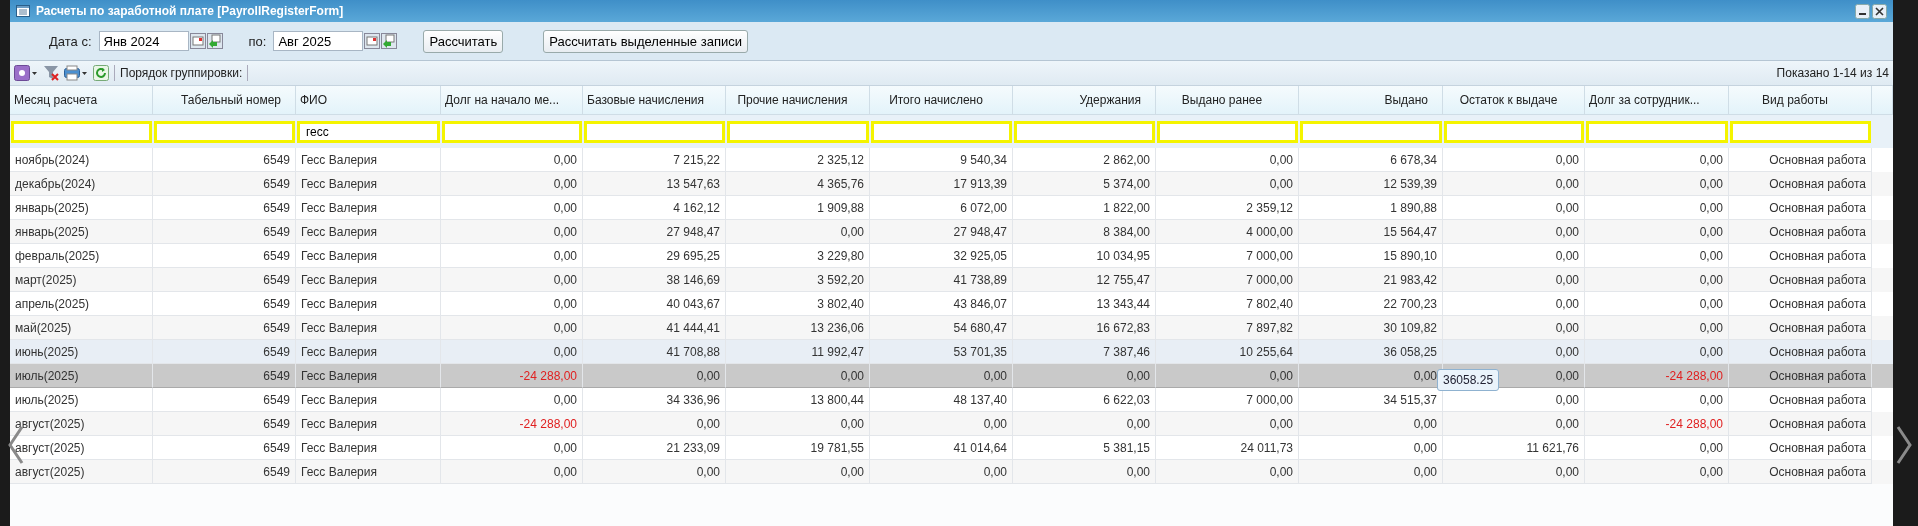 The width and height of the screenshot is (1918, 526). Describe the element at coordinates (951, 208) in the screenshot. I see `table-row: январь(2025) 6549 Гесс Валерия 0,00 4 162,12 1 909,88 6 072,00 1 822,00 2 359,12 1 890,88 0,00 0,00 Основная работа` at that location.